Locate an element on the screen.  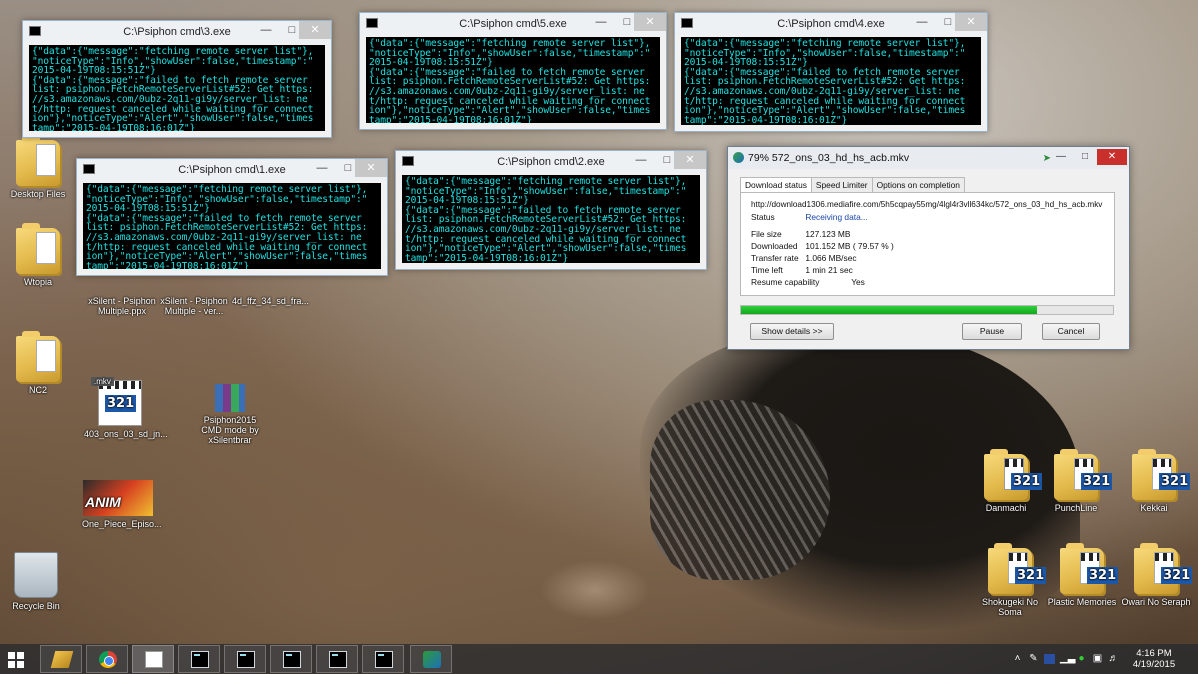
desktop-icon-kekkai: Kekkai is located at coordinates (1154, 481).